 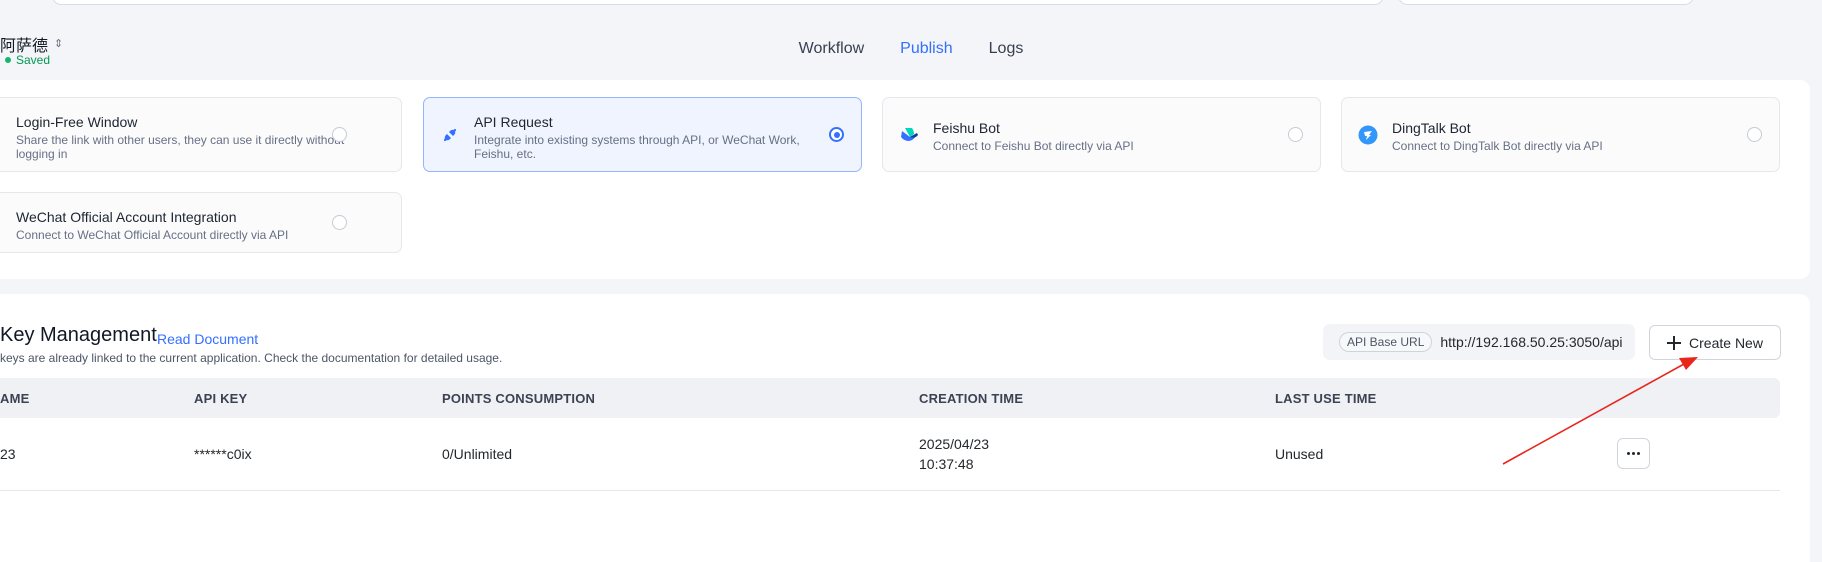 I want to click on tab-logs: Logs, so click(x=1006, y=49).